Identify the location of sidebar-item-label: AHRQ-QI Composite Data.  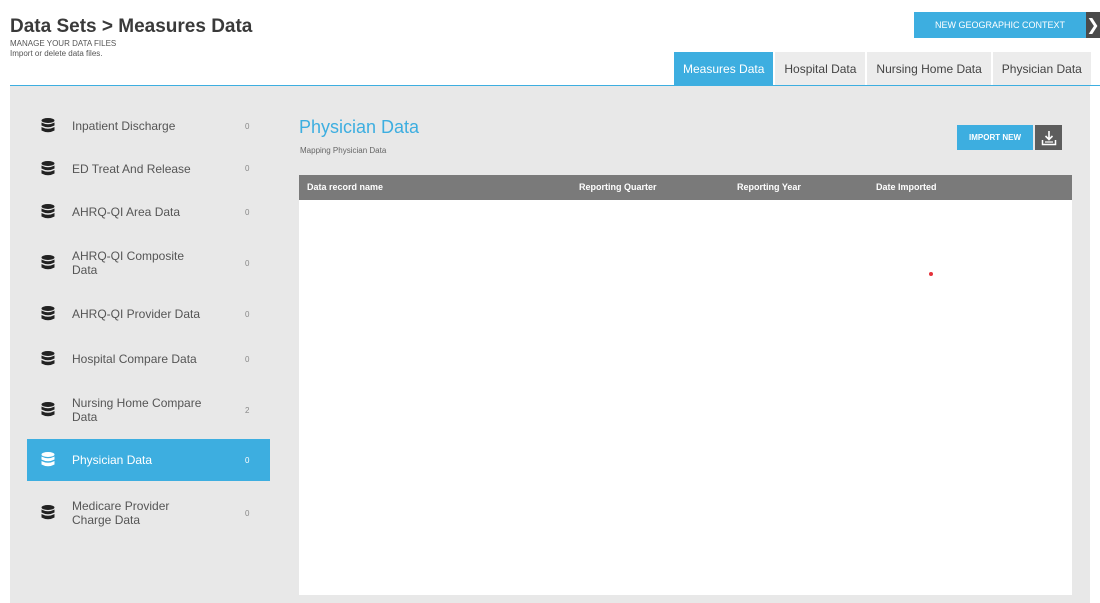
(128, 263).